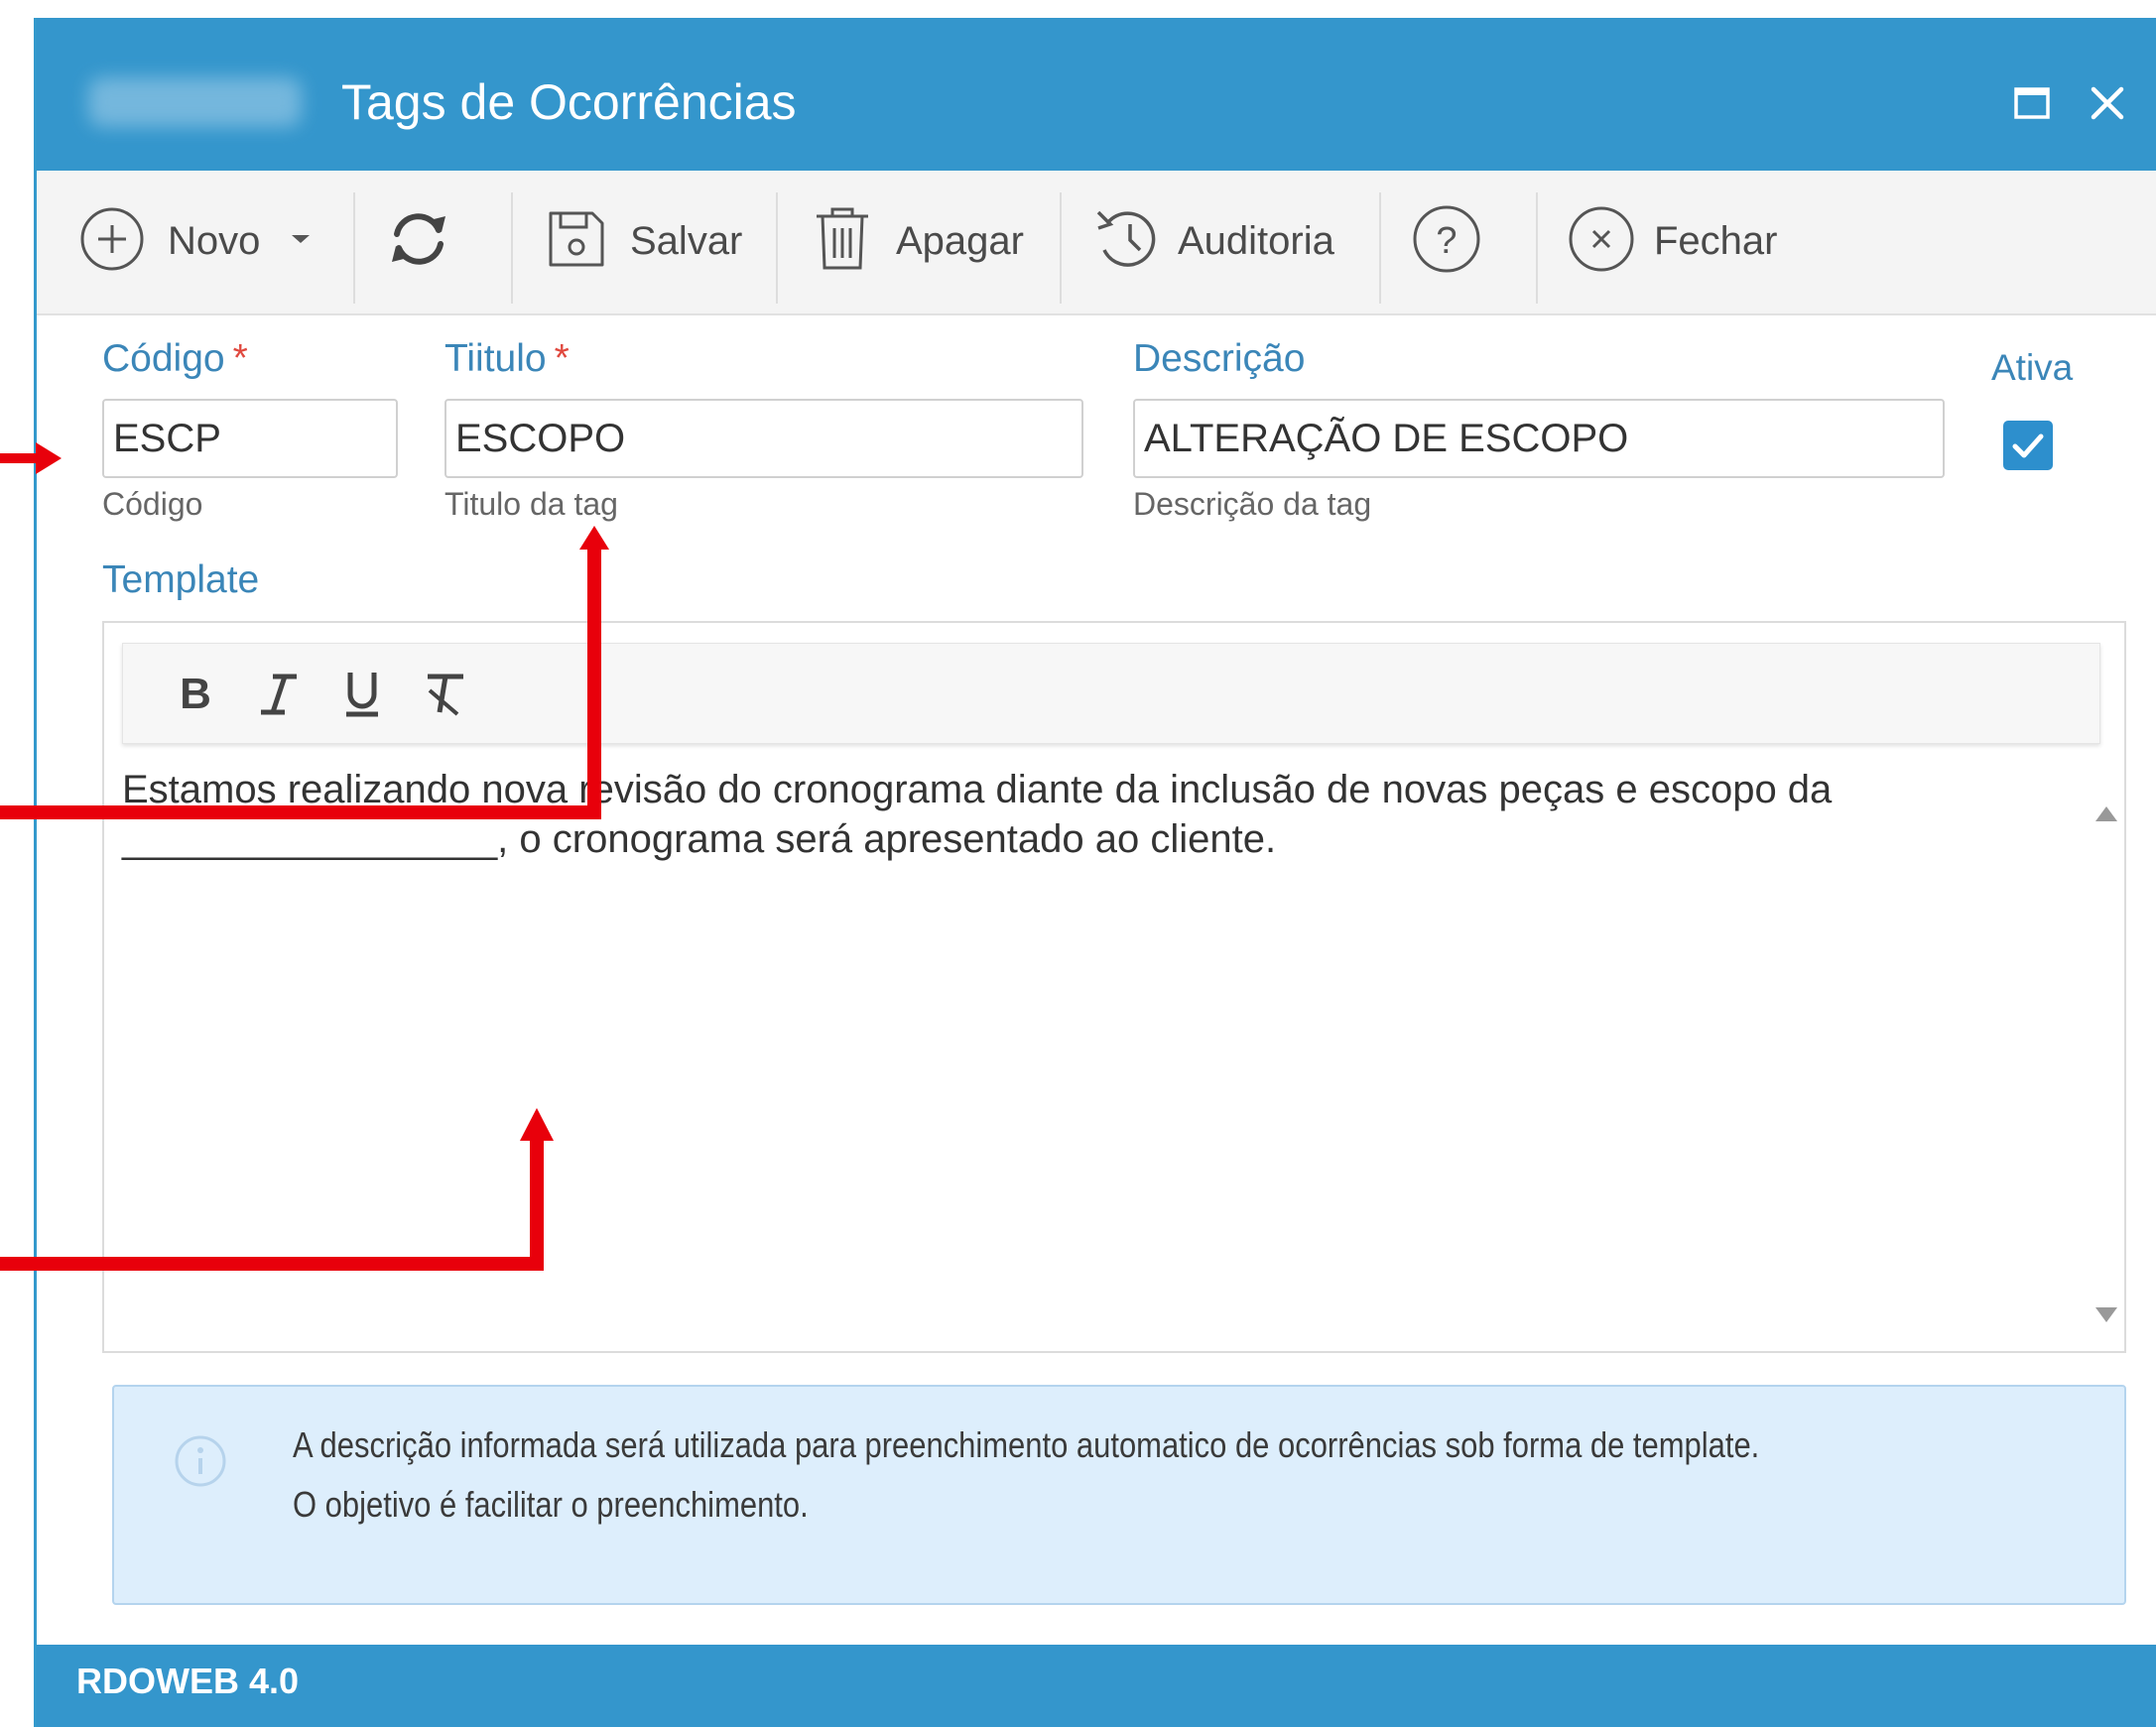 The width and height of the screenshot is (2156, 1727). I want to click on codigo-hint: Código, so click(152, 504).